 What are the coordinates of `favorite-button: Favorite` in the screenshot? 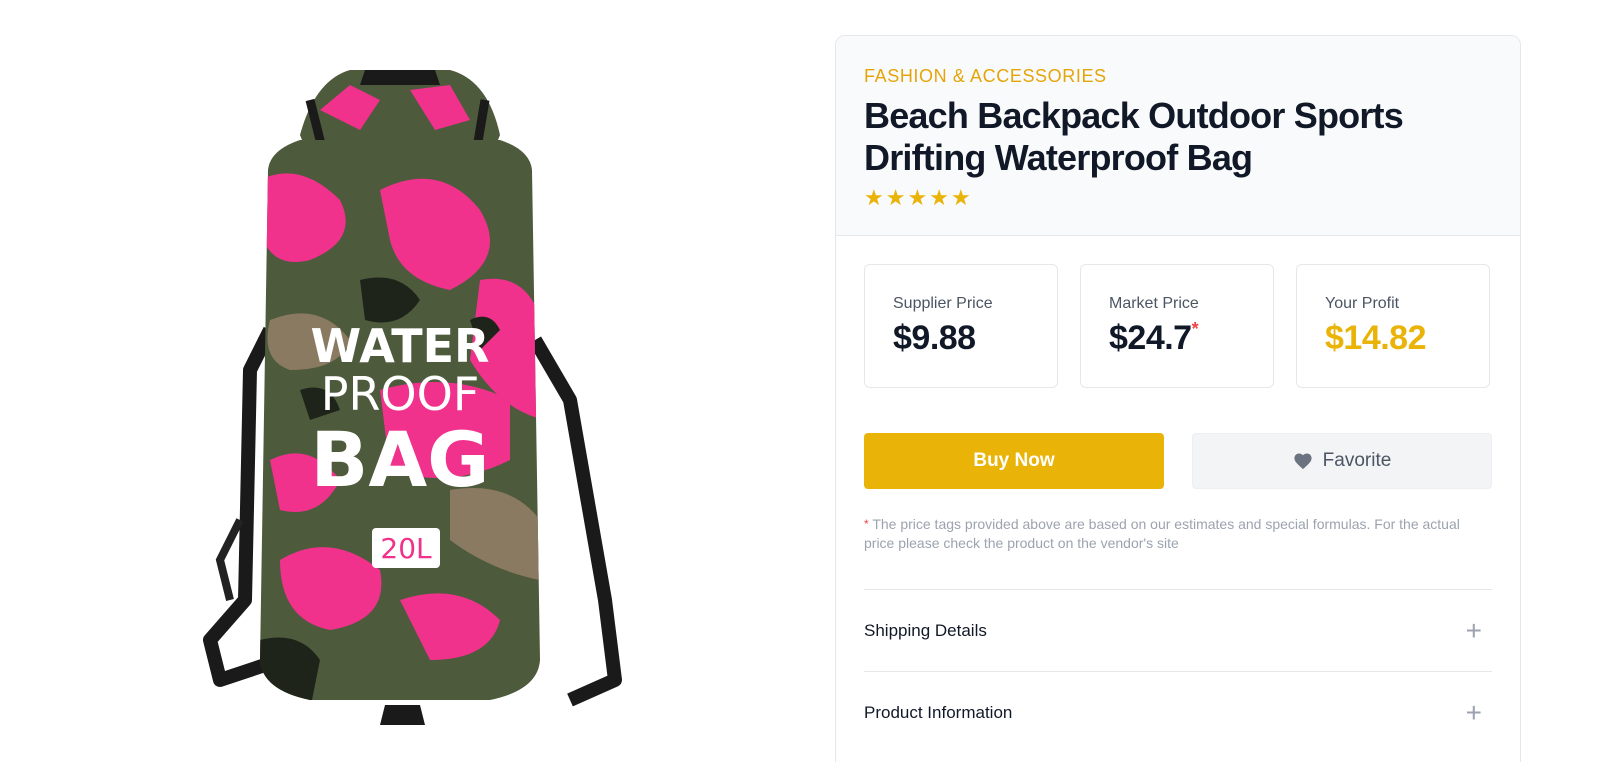 It's located at (1342, 461).